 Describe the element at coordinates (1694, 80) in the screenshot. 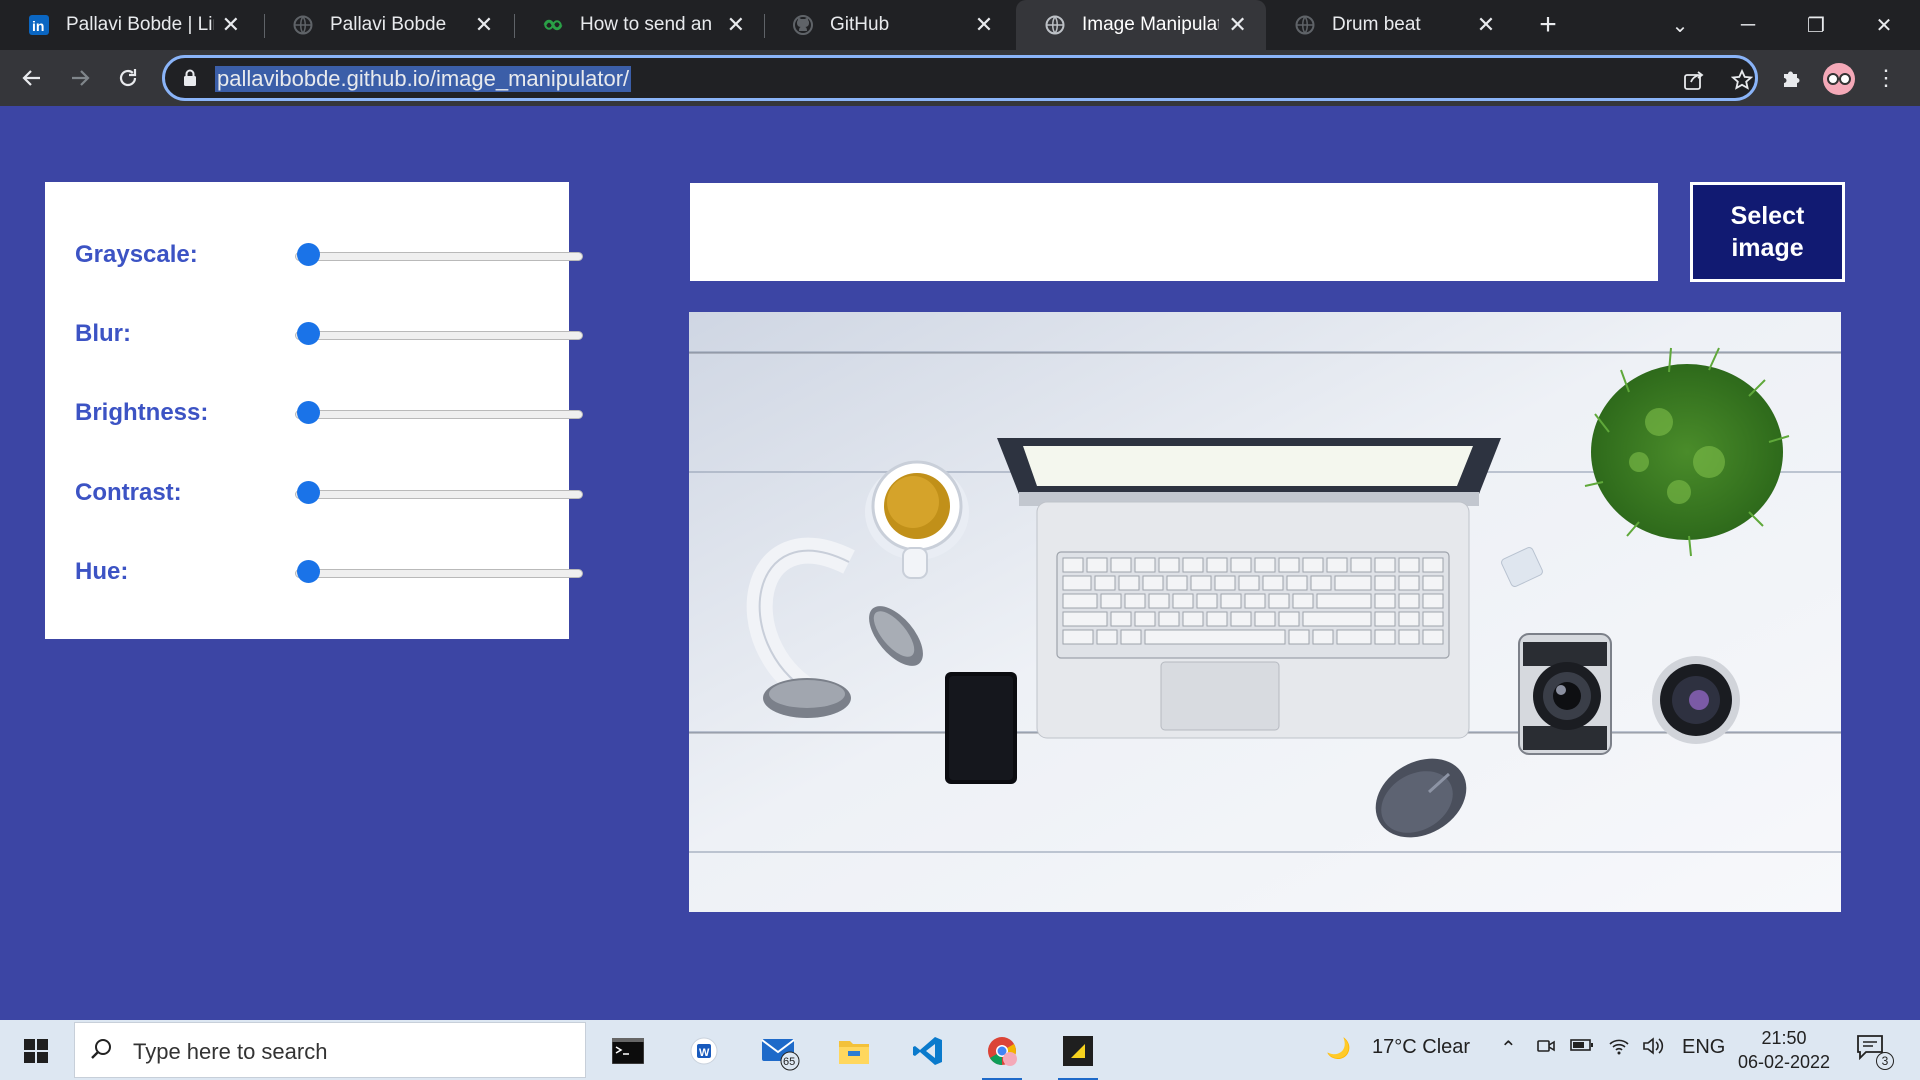

I see `share-icon` at that location.